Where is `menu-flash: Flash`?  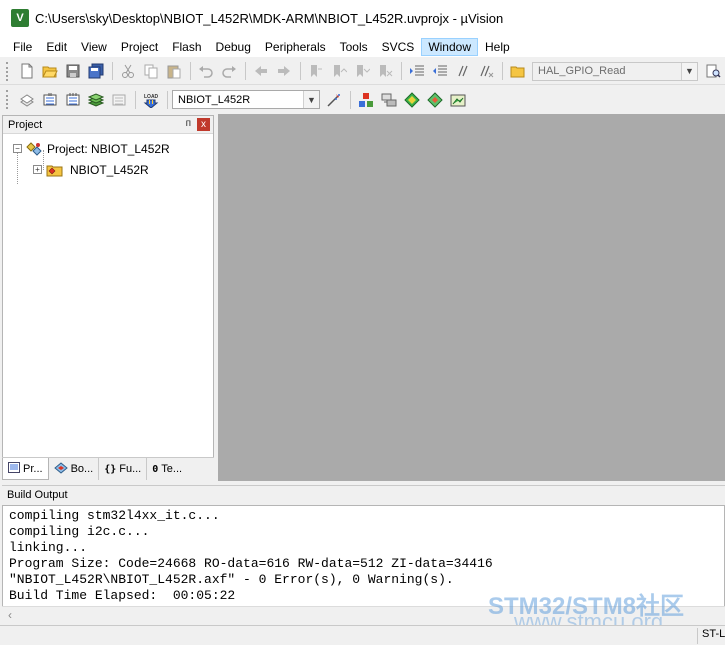
menu-flash: Flash is located at coordinates (186, 47).